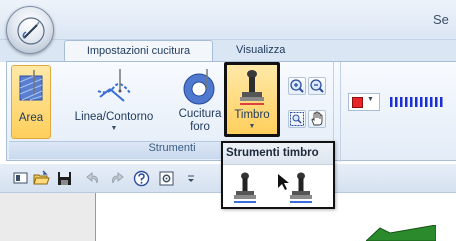 The width and height of the screenshot is (456, 241). I want to click on hand-pan-icon, so click(317, 118).